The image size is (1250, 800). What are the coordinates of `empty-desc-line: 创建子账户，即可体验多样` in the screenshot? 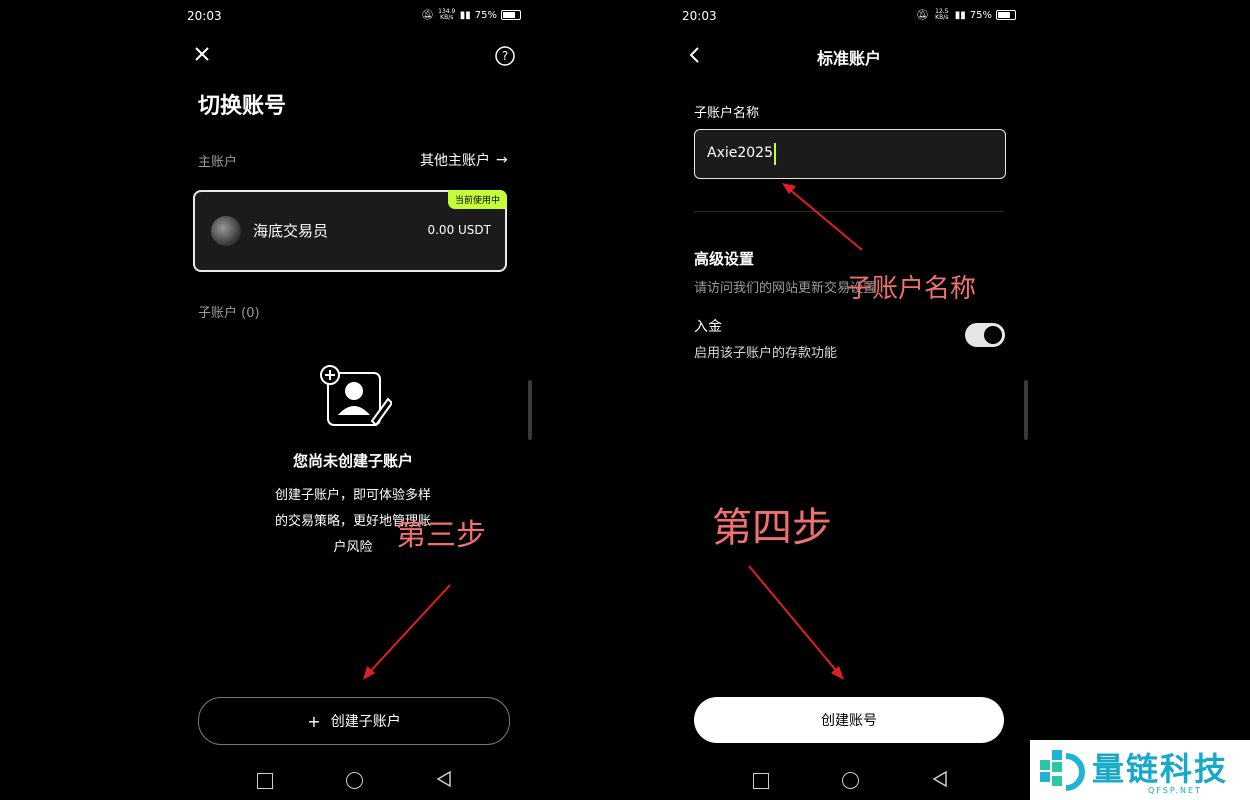 It's located at (352, 495).